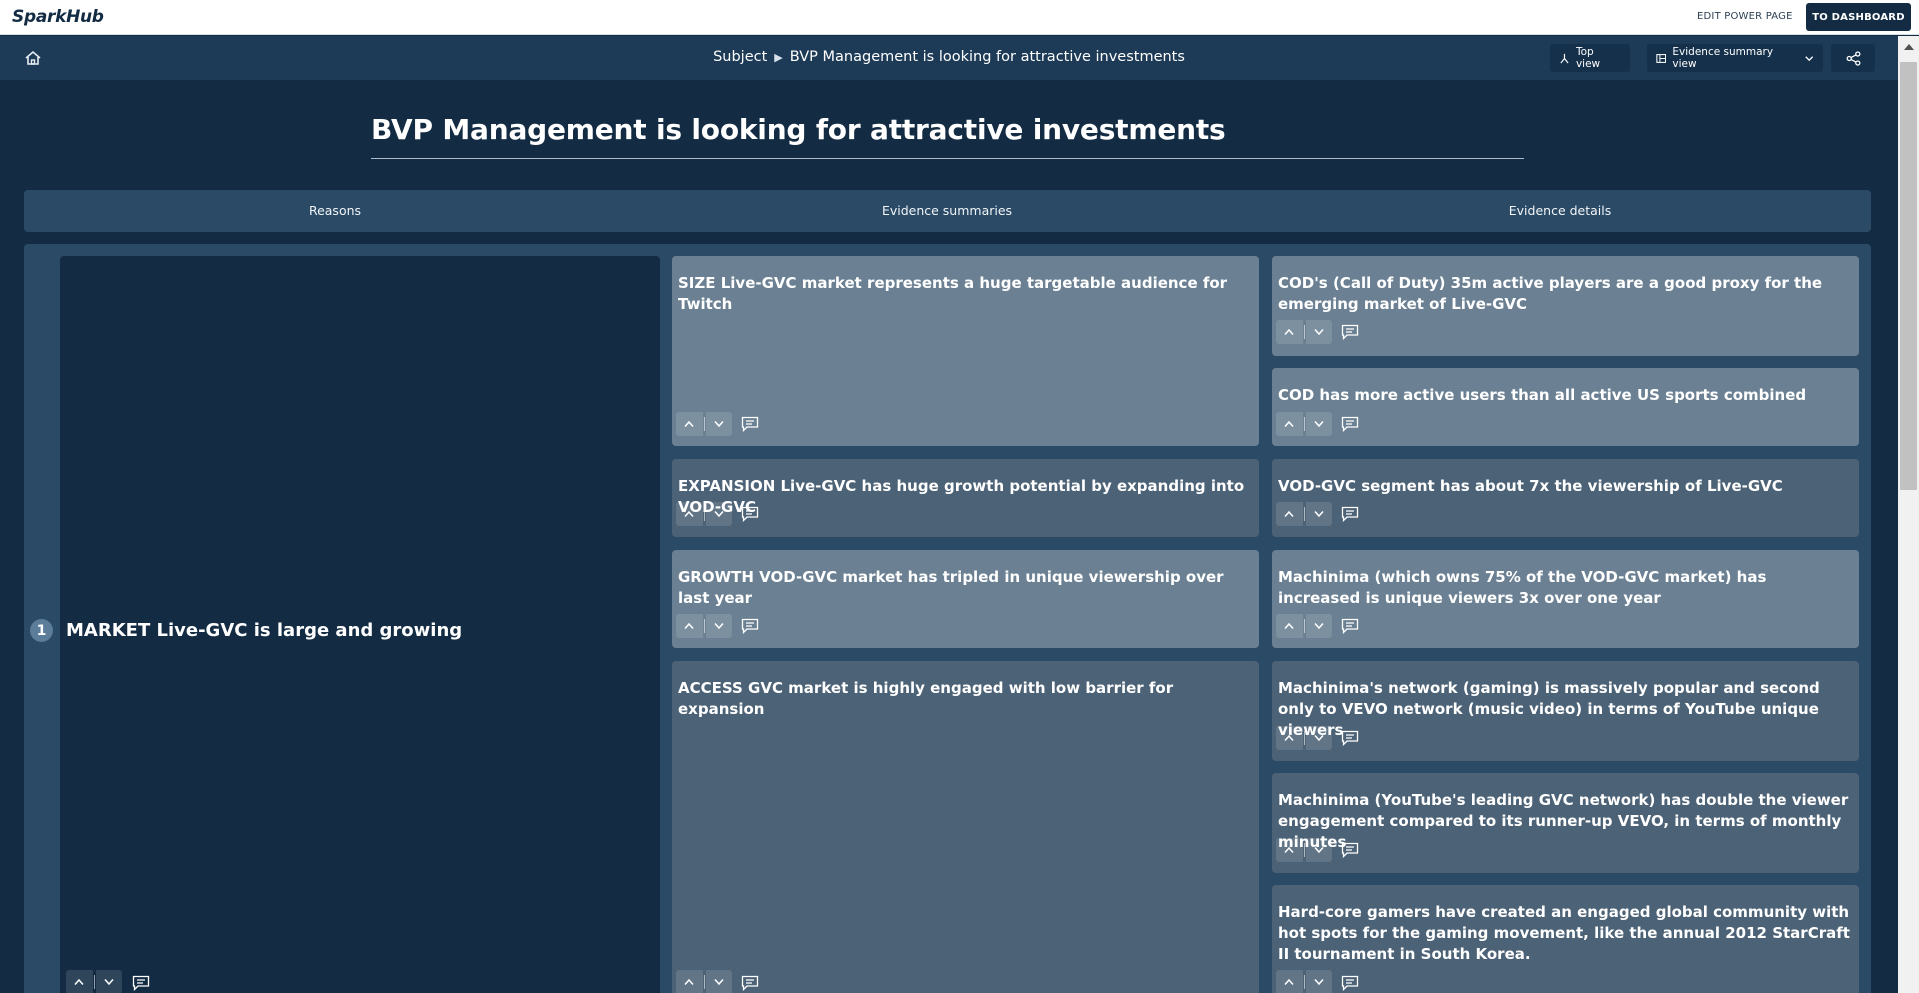  I want to click on reason-vote-control, so click(94, 981).